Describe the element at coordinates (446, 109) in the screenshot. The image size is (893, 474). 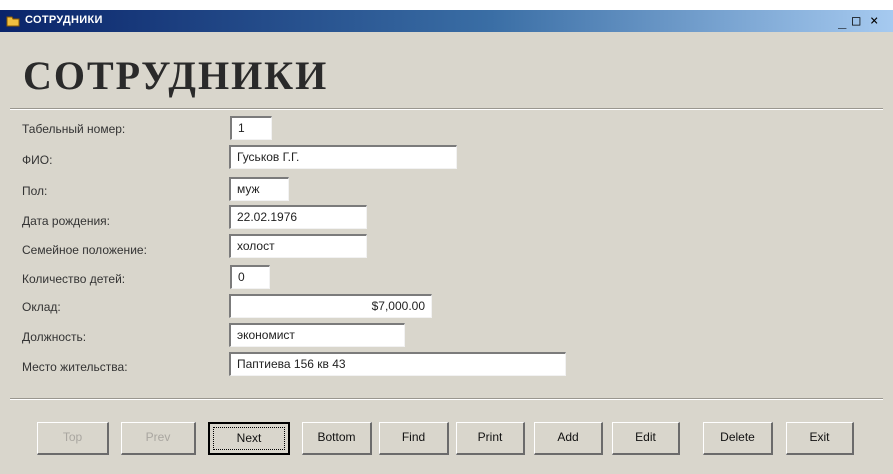
I see `divider-top` at that location.